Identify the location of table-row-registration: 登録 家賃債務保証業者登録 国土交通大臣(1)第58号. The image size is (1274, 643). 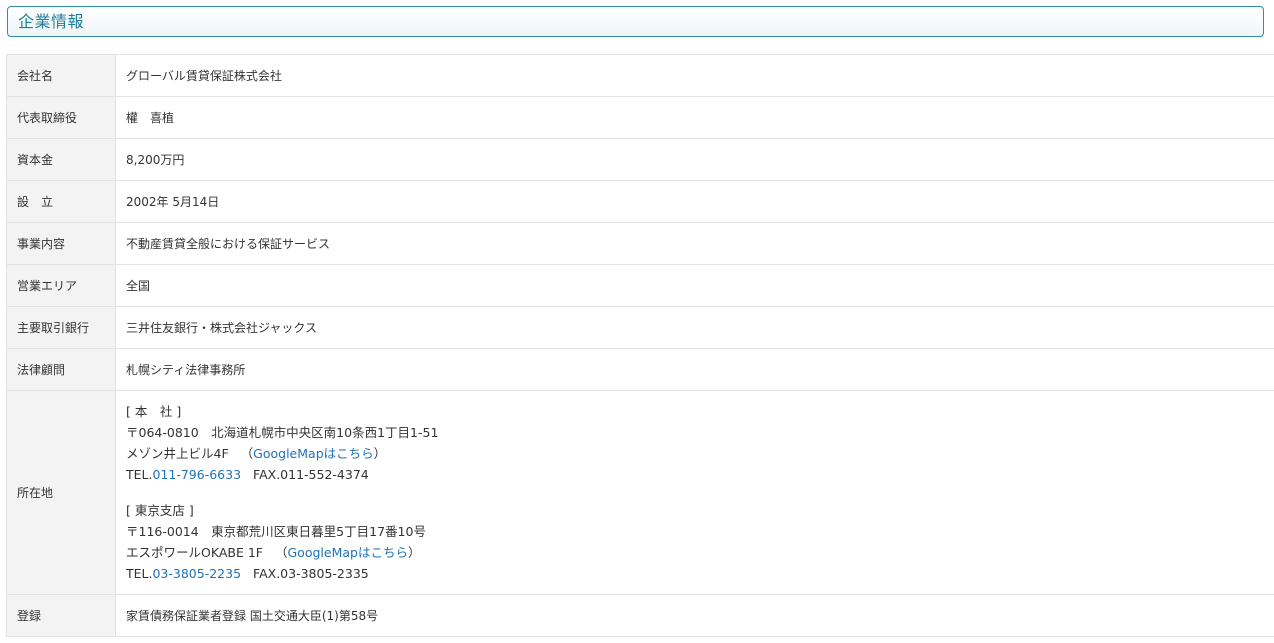
(640, 615).